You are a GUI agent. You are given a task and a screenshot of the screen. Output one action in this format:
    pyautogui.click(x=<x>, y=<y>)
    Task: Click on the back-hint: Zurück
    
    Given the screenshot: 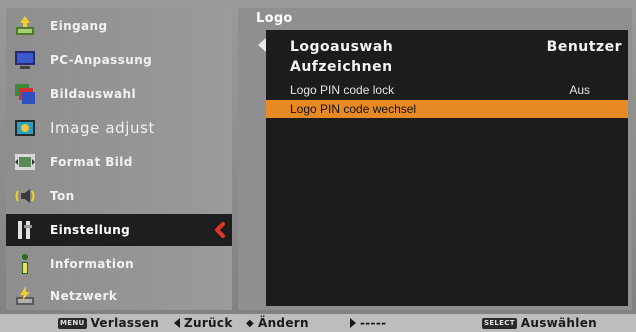 What is the action you would take?
    pyautogui.click(x=203, y=323)
    